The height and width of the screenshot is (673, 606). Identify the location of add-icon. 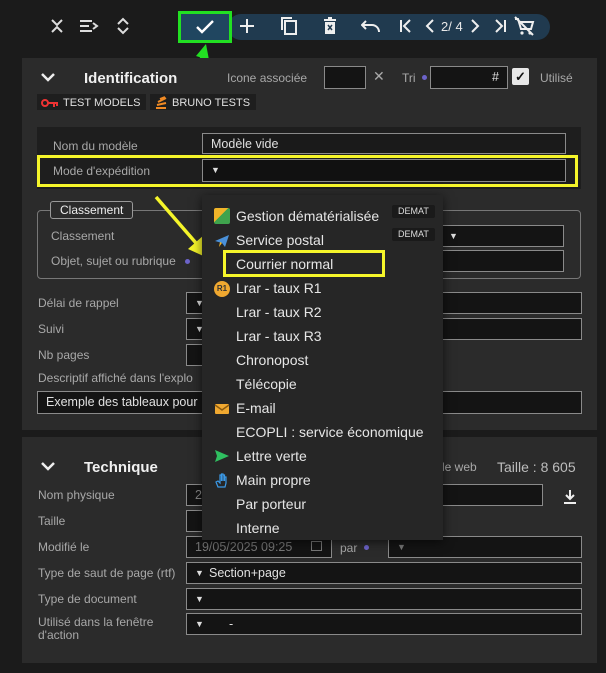
(247, 26).